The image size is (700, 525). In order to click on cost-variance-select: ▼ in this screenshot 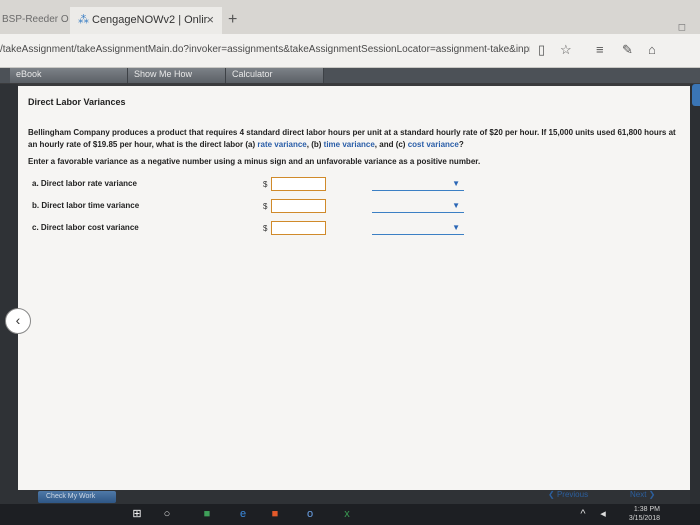, I will do `click(418, 229)`.